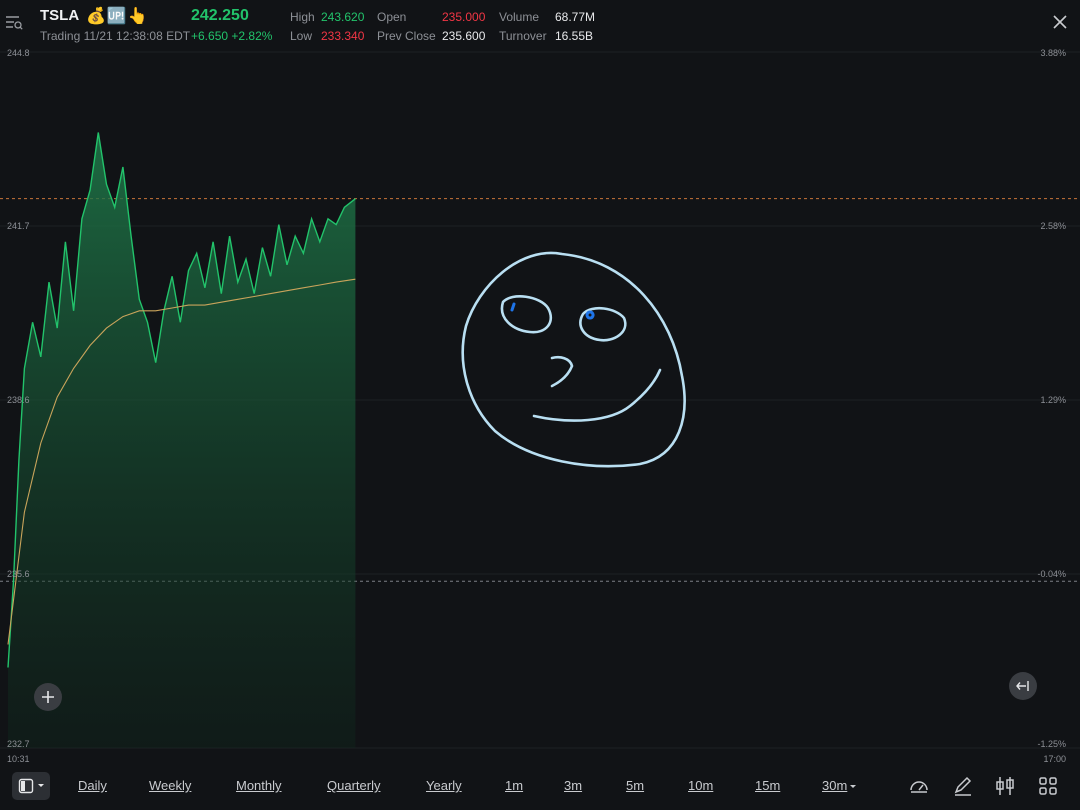  I want to click on ticker-symbol: TSLA, so click(60, 15).